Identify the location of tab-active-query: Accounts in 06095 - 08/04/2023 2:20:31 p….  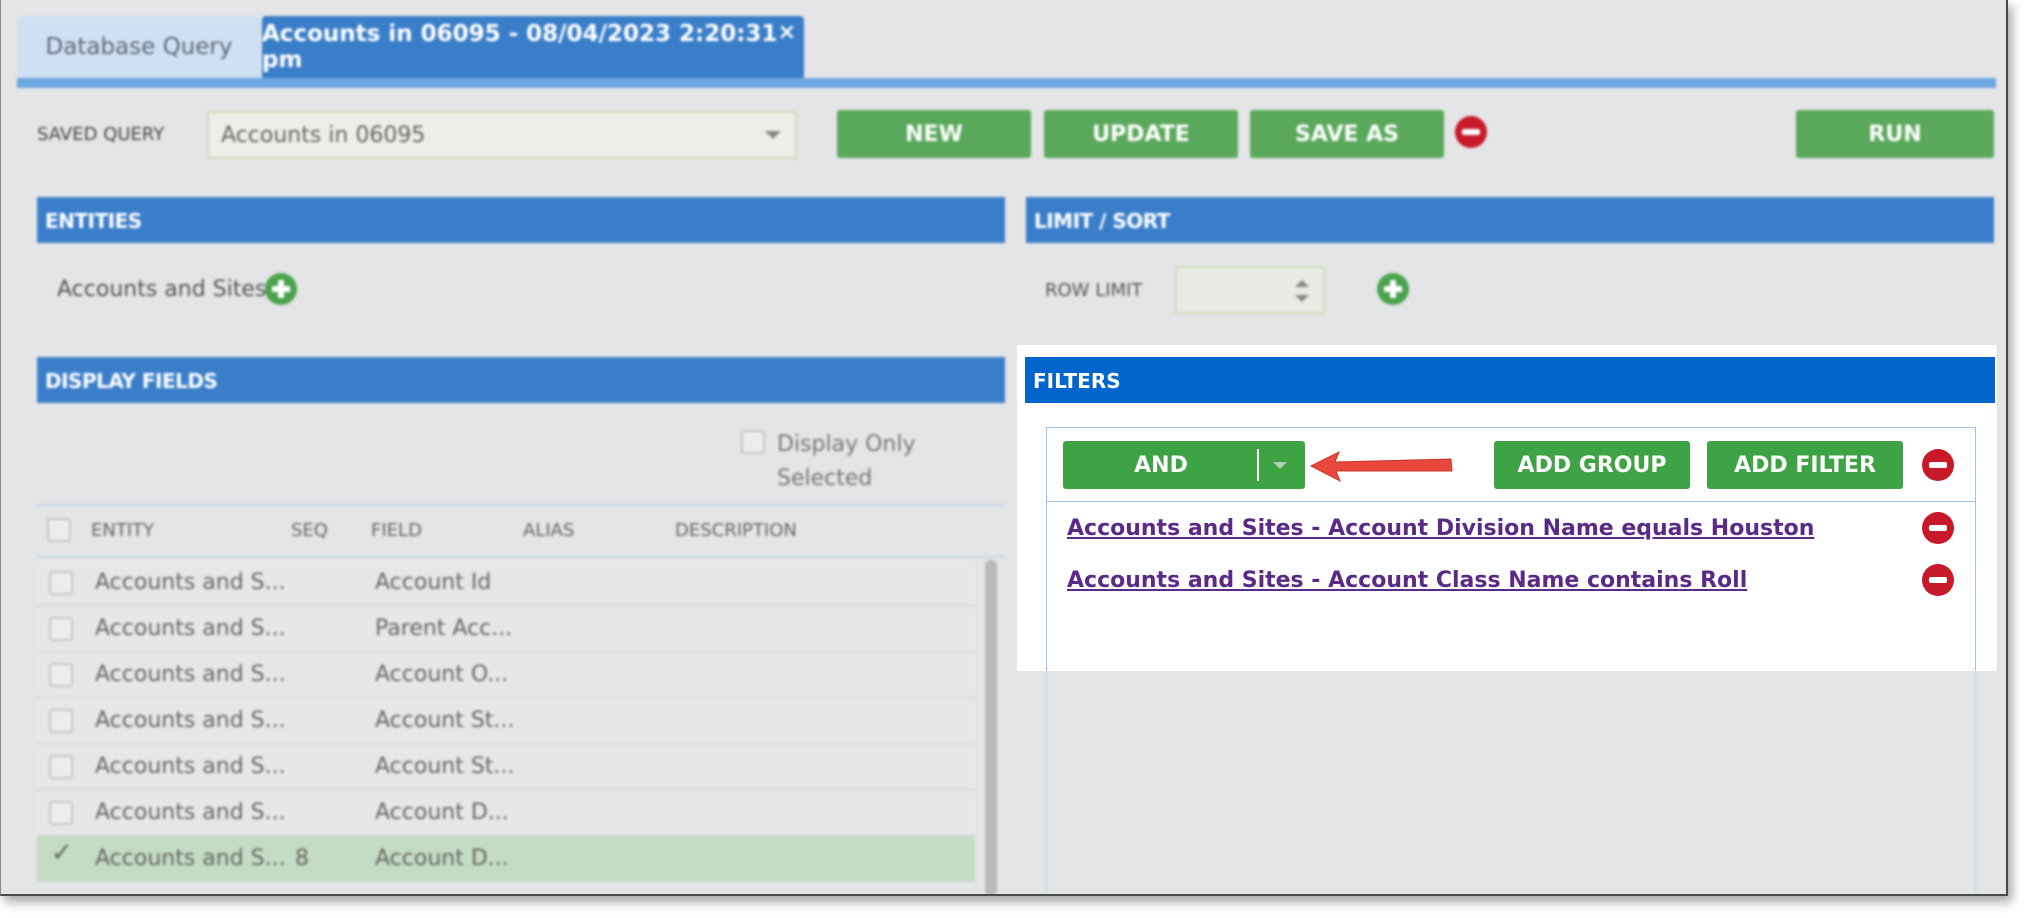
(533, 47).